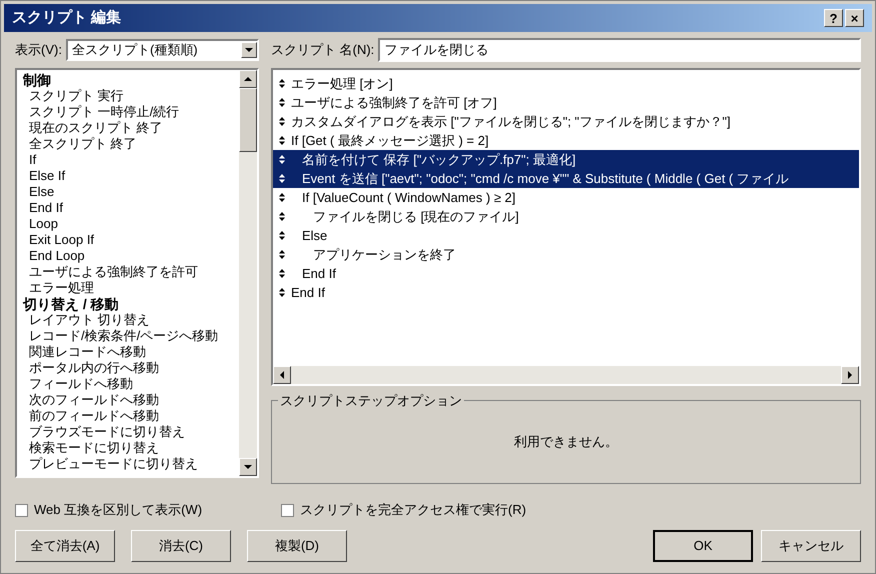  I want to click on step-list-item: レコード/検索条件/ページへ移動, so click(131, 336).